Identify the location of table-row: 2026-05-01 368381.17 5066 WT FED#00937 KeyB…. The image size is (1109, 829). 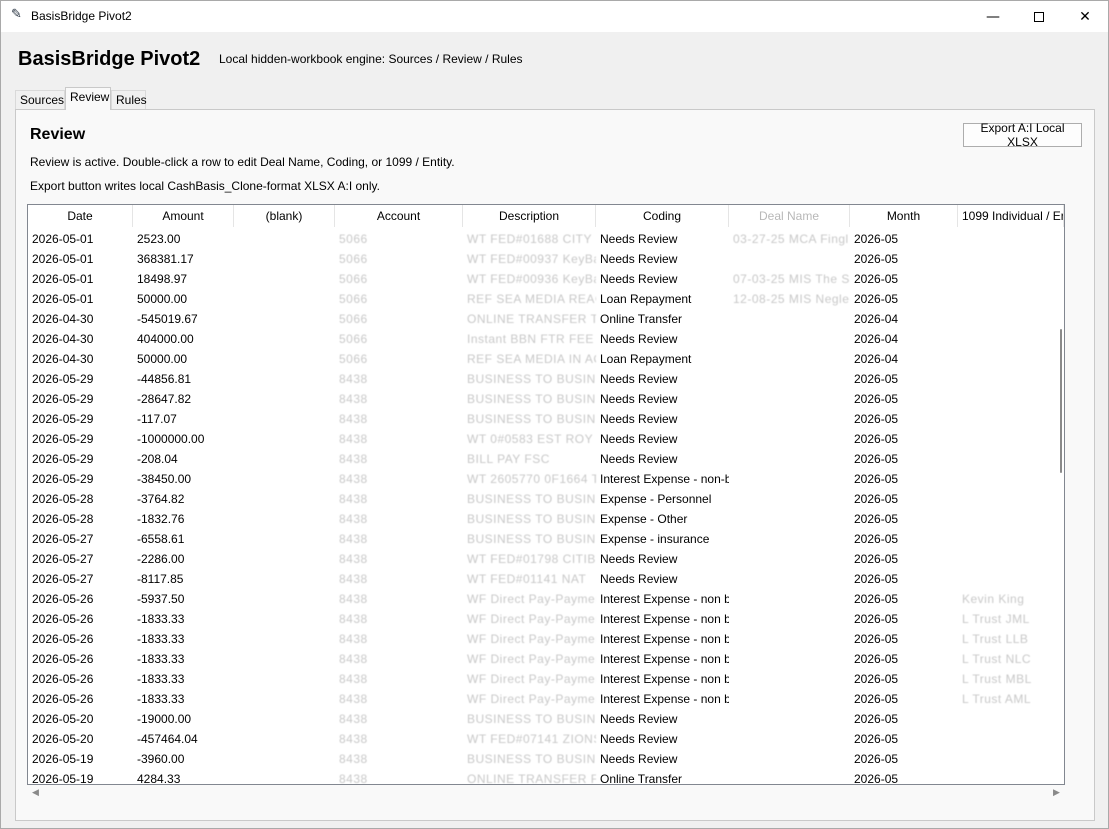
(546, 259).